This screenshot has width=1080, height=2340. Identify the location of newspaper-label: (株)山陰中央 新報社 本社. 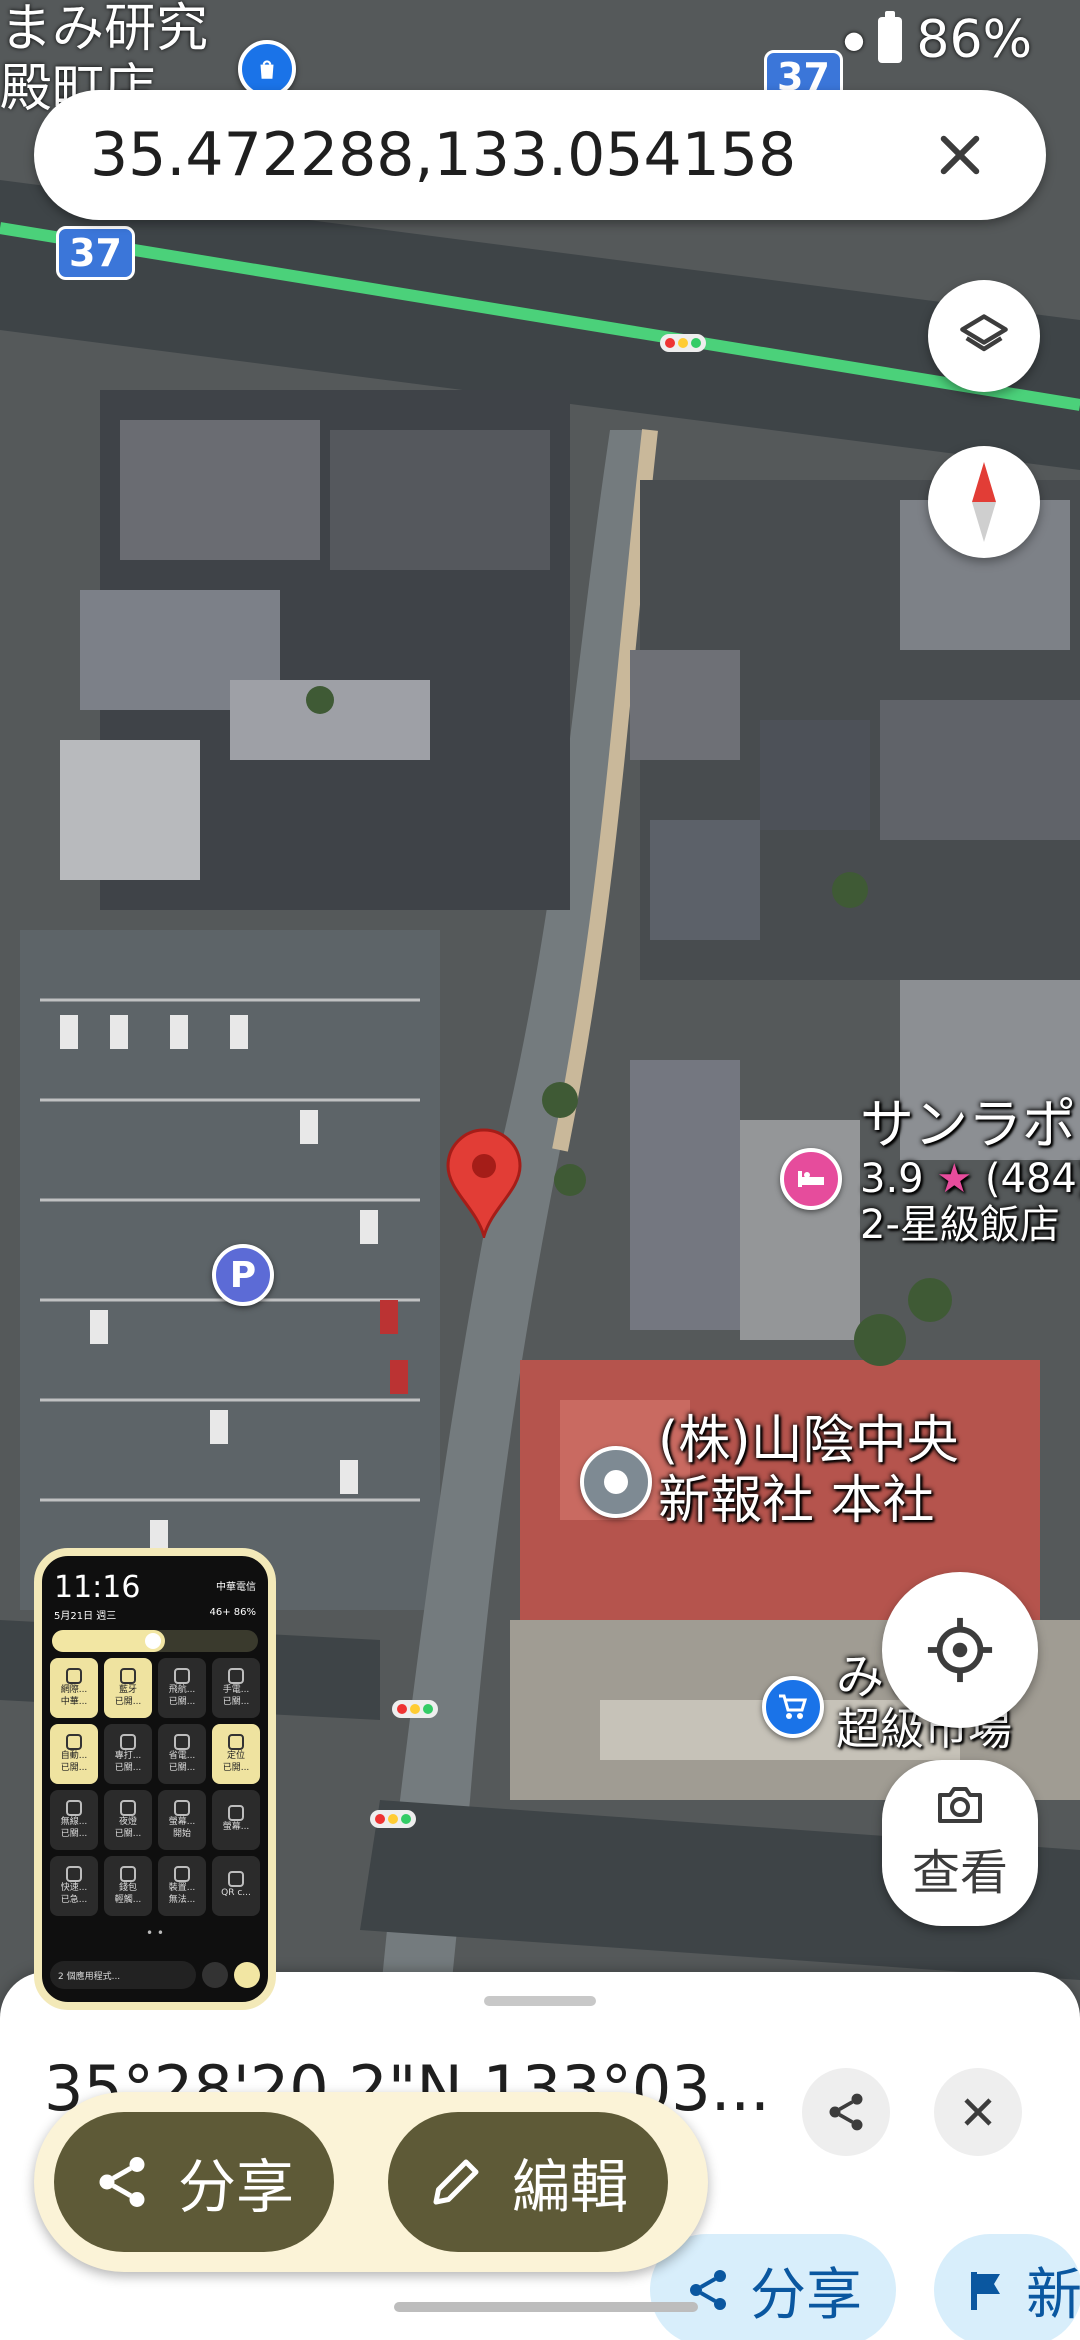
(808, 1471).